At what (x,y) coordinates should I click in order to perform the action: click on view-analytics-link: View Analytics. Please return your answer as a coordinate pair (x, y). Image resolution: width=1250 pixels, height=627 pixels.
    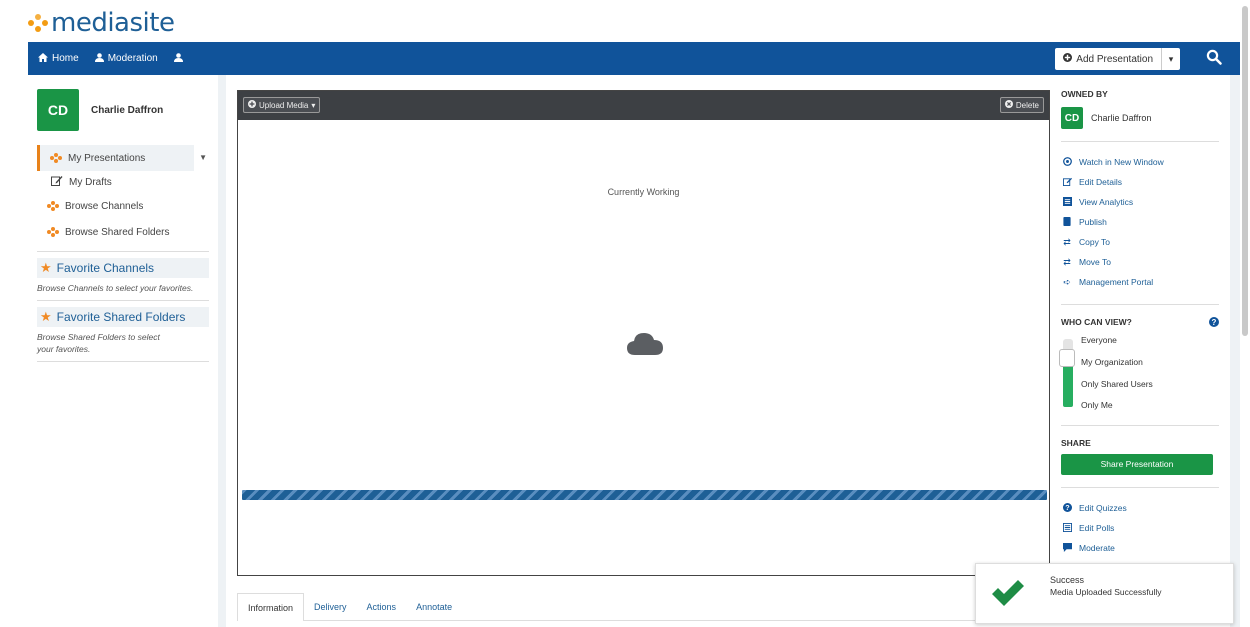
    Looking at the image, I should click on (1140, 202).